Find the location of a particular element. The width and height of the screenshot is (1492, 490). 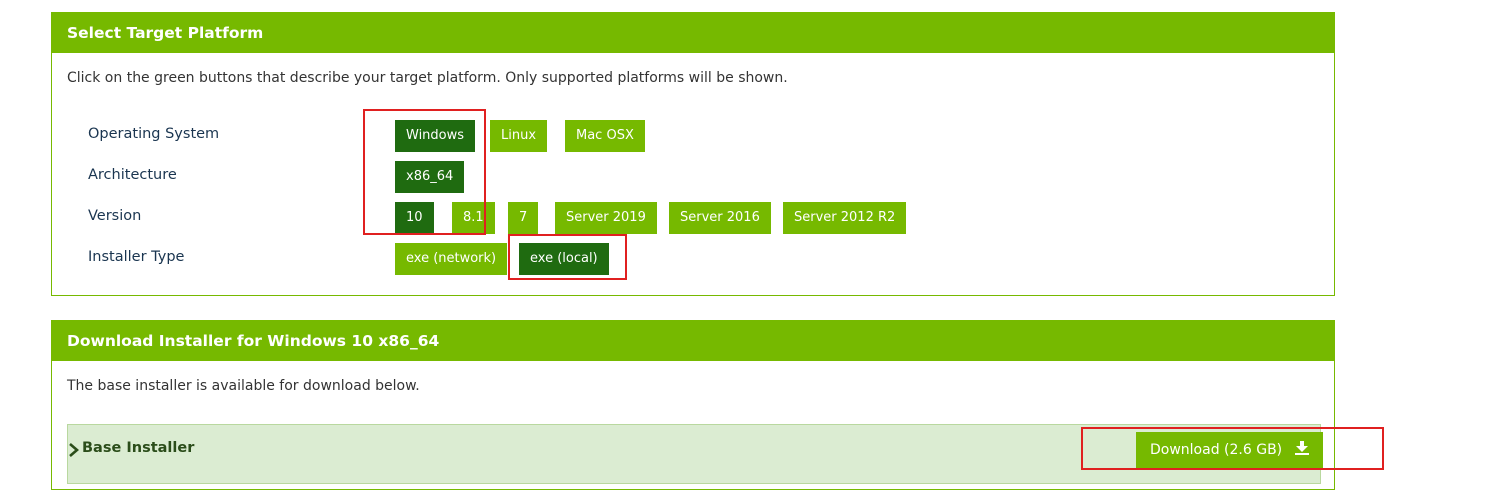

chevron-right-icon is located at coordinates (74, 450).